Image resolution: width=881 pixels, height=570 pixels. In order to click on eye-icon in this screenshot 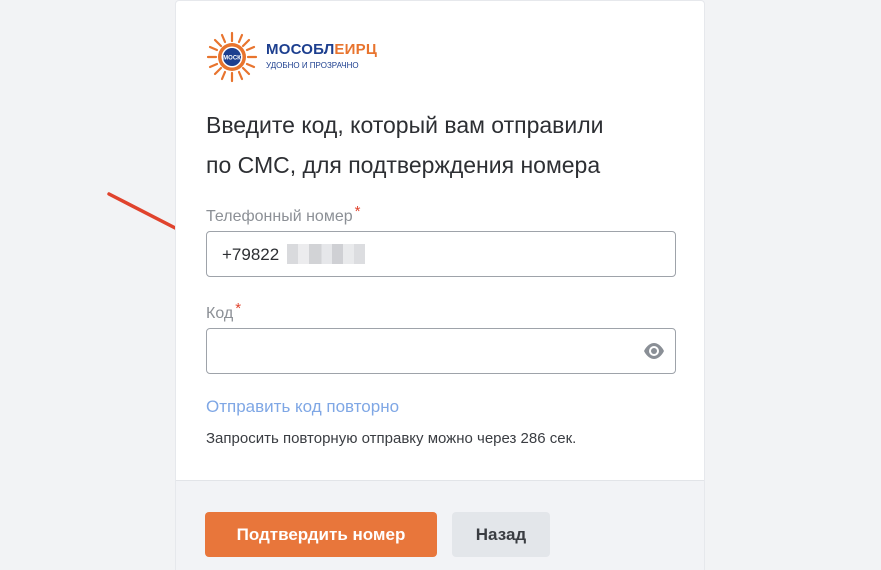, I will do `click(654, 351)`.